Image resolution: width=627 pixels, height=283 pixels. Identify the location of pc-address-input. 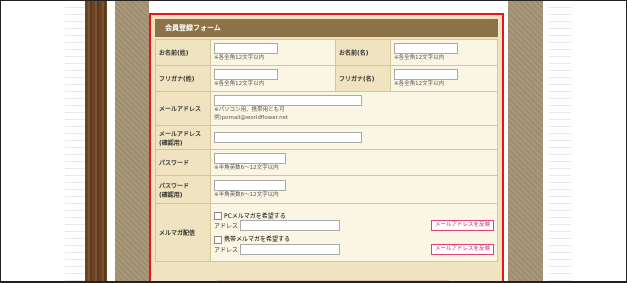
(290, 225).